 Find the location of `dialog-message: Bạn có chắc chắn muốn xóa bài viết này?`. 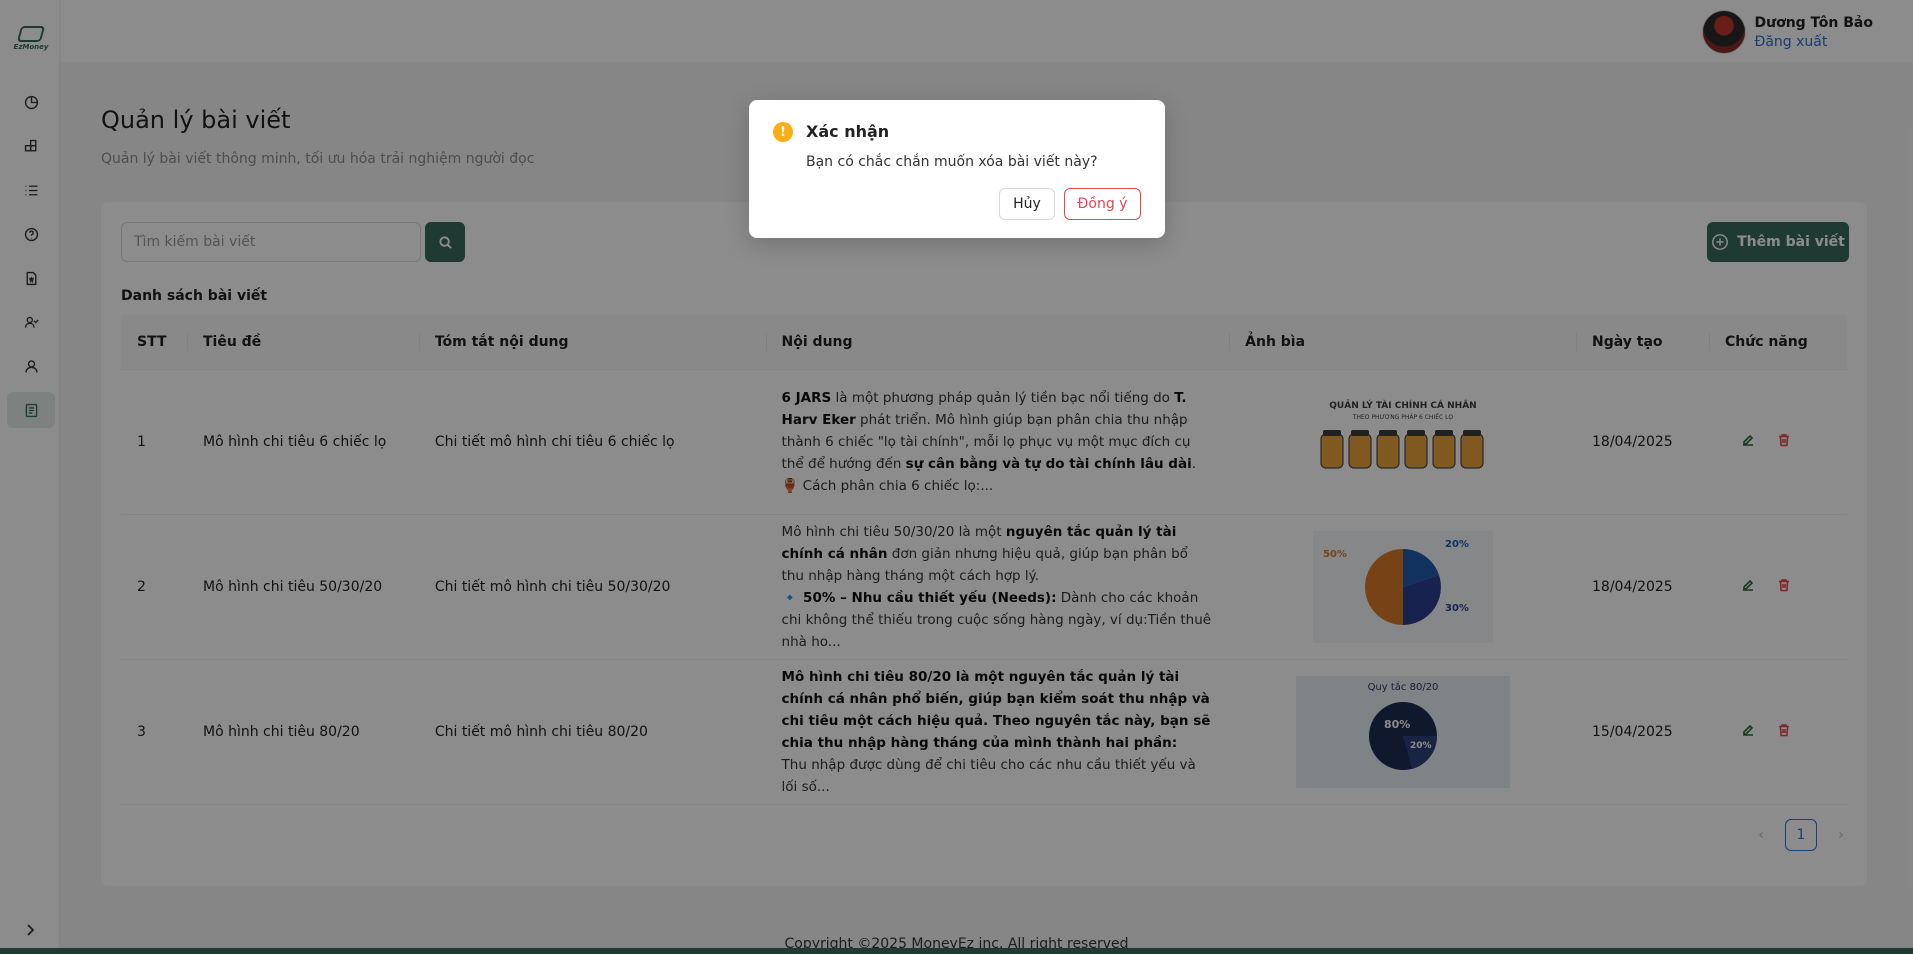

dialog-message: Bạn có chắc chắn muốn xóa bài viết này? is located at coordinates (952, 162).